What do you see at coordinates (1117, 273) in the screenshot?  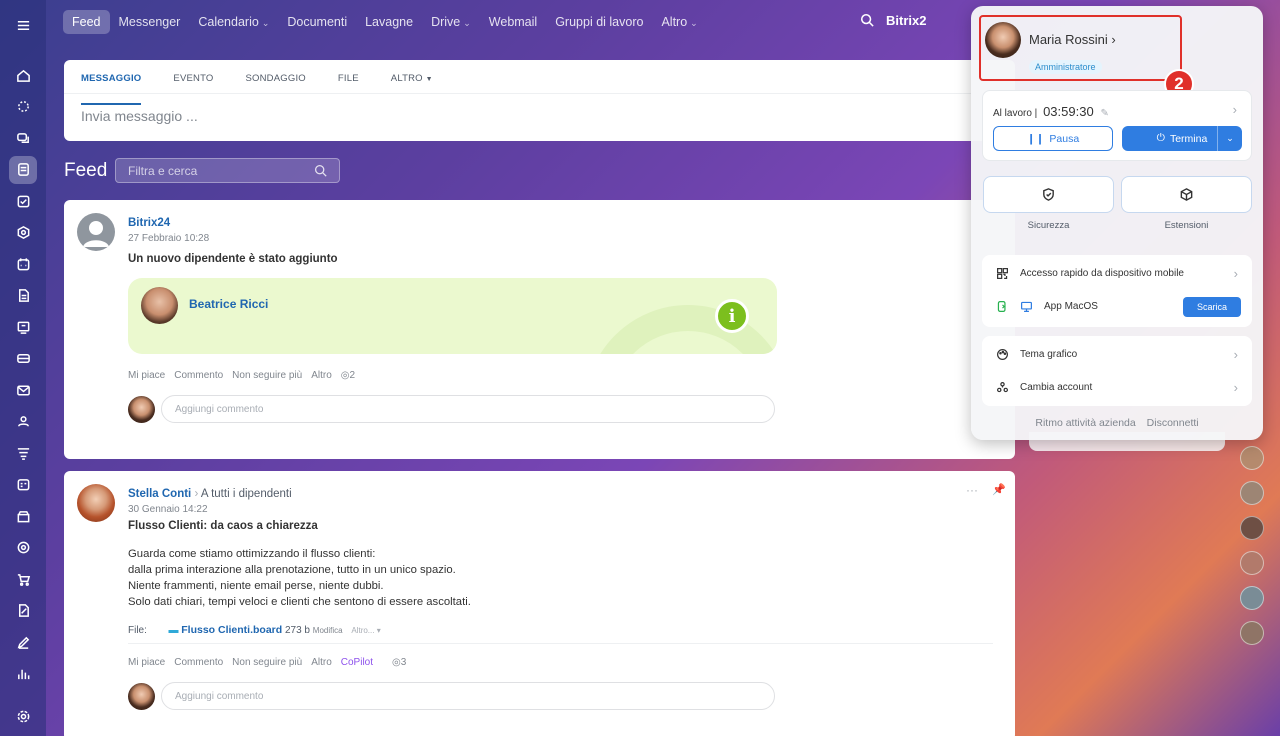 I see `mobile-access-row: Accesso rapido da dispositivo mobile ›` at bounding box center [1117, 273].